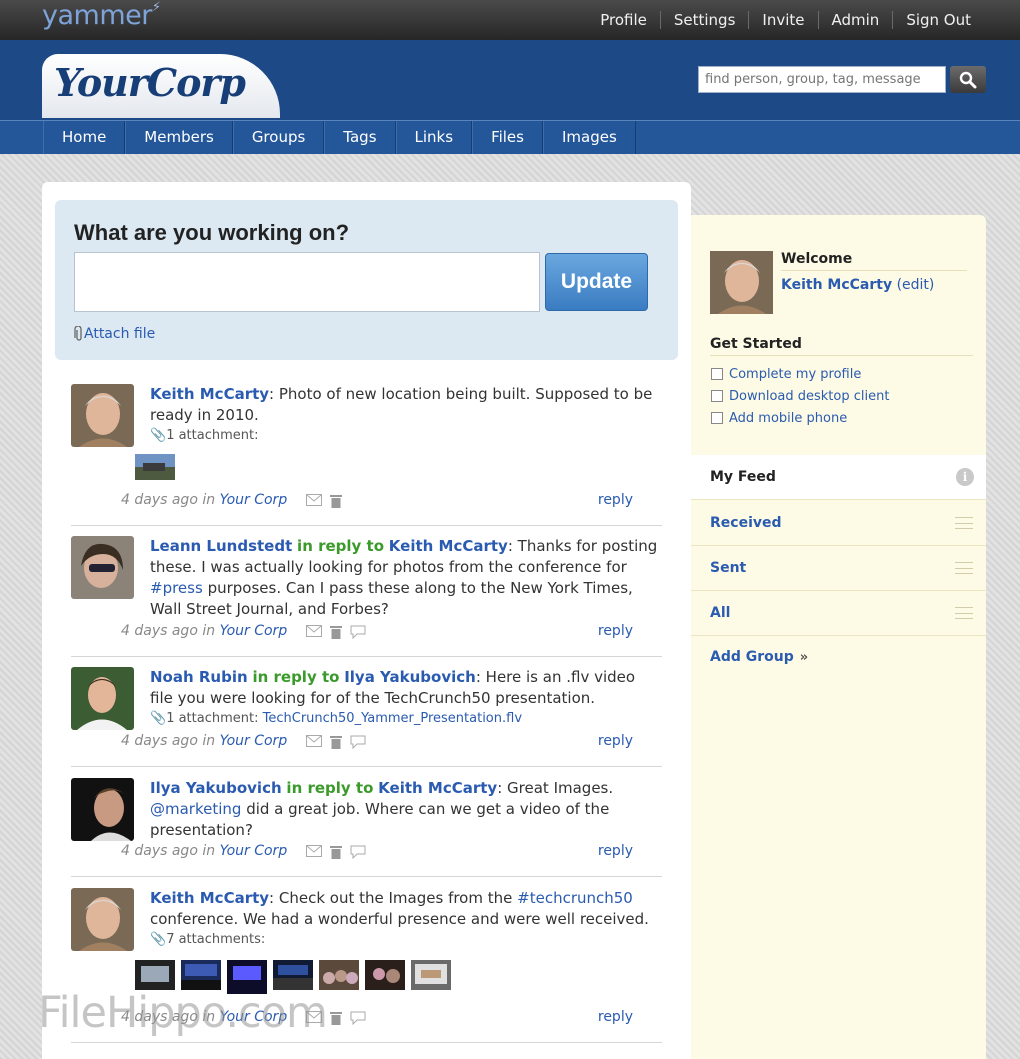  Describe the element at coordinates (176, 588) in the screenshot. I see `hashtag-link: #press` at that location.